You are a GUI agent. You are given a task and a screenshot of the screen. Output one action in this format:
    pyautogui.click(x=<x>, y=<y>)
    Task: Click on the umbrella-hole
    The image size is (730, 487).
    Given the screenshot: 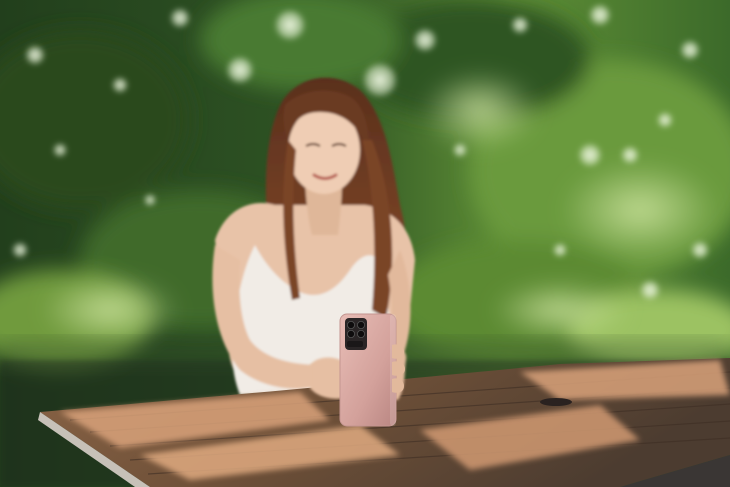 What is the action you would take?
    pyautogui.click(x=556, y=402)
    